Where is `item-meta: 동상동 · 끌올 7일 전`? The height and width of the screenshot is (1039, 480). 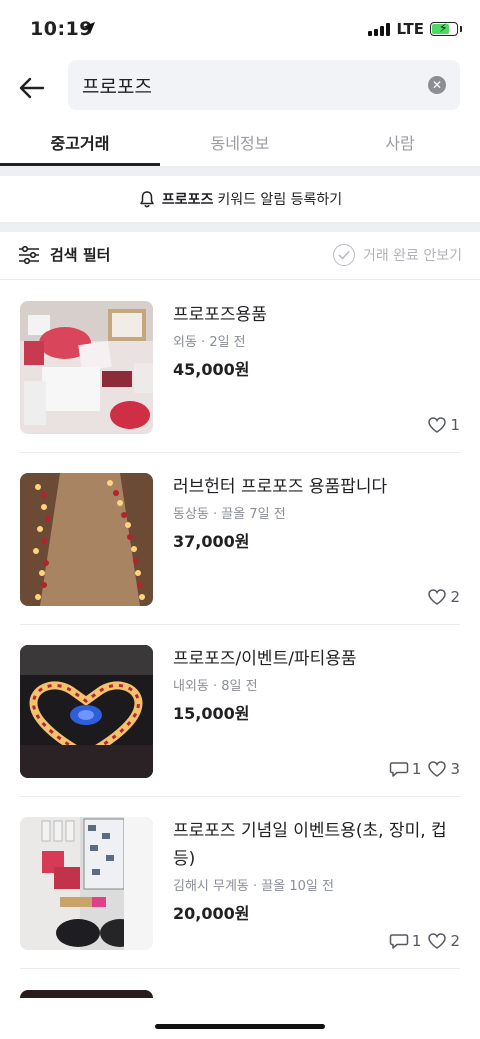
item-meta: 동상동 · 끌올 7일 전 is located at coordinates (229, 514).